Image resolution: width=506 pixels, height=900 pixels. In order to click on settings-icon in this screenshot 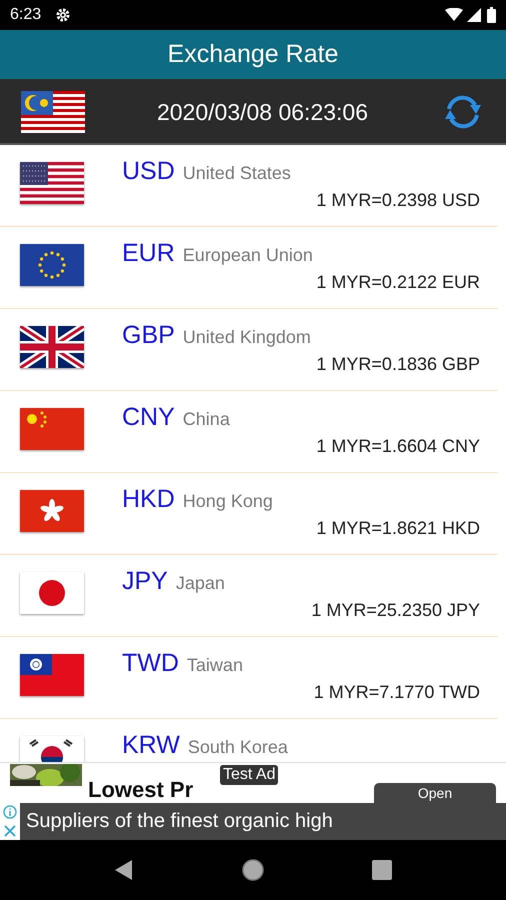, I will do `click(63, 15)`.